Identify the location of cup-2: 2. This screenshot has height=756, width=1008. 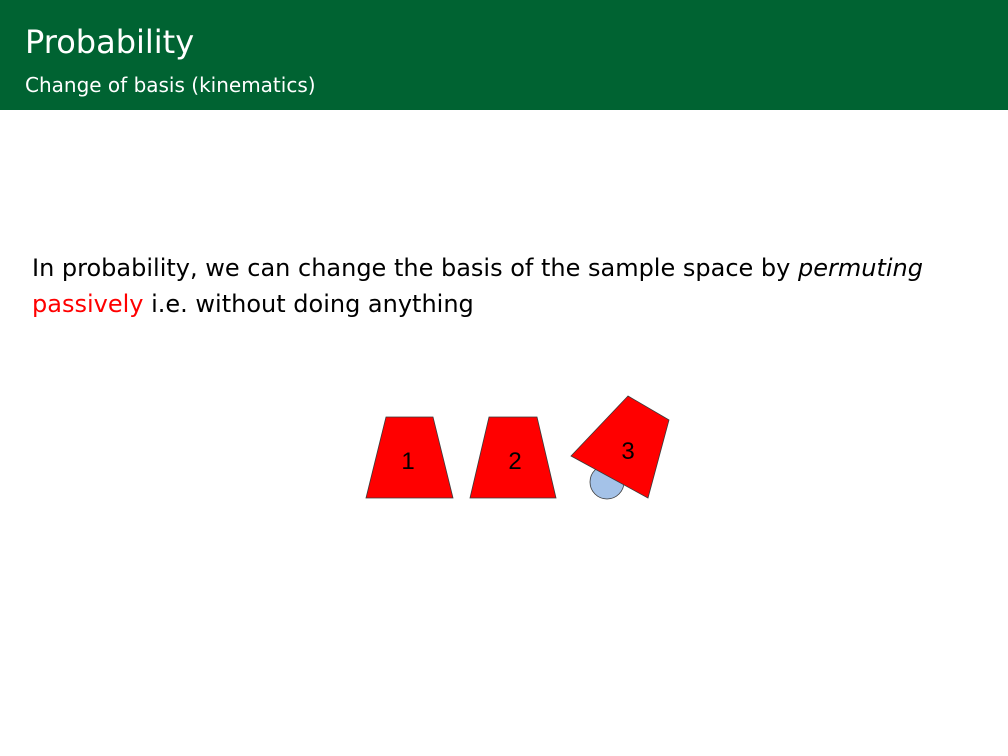
(513, 457).